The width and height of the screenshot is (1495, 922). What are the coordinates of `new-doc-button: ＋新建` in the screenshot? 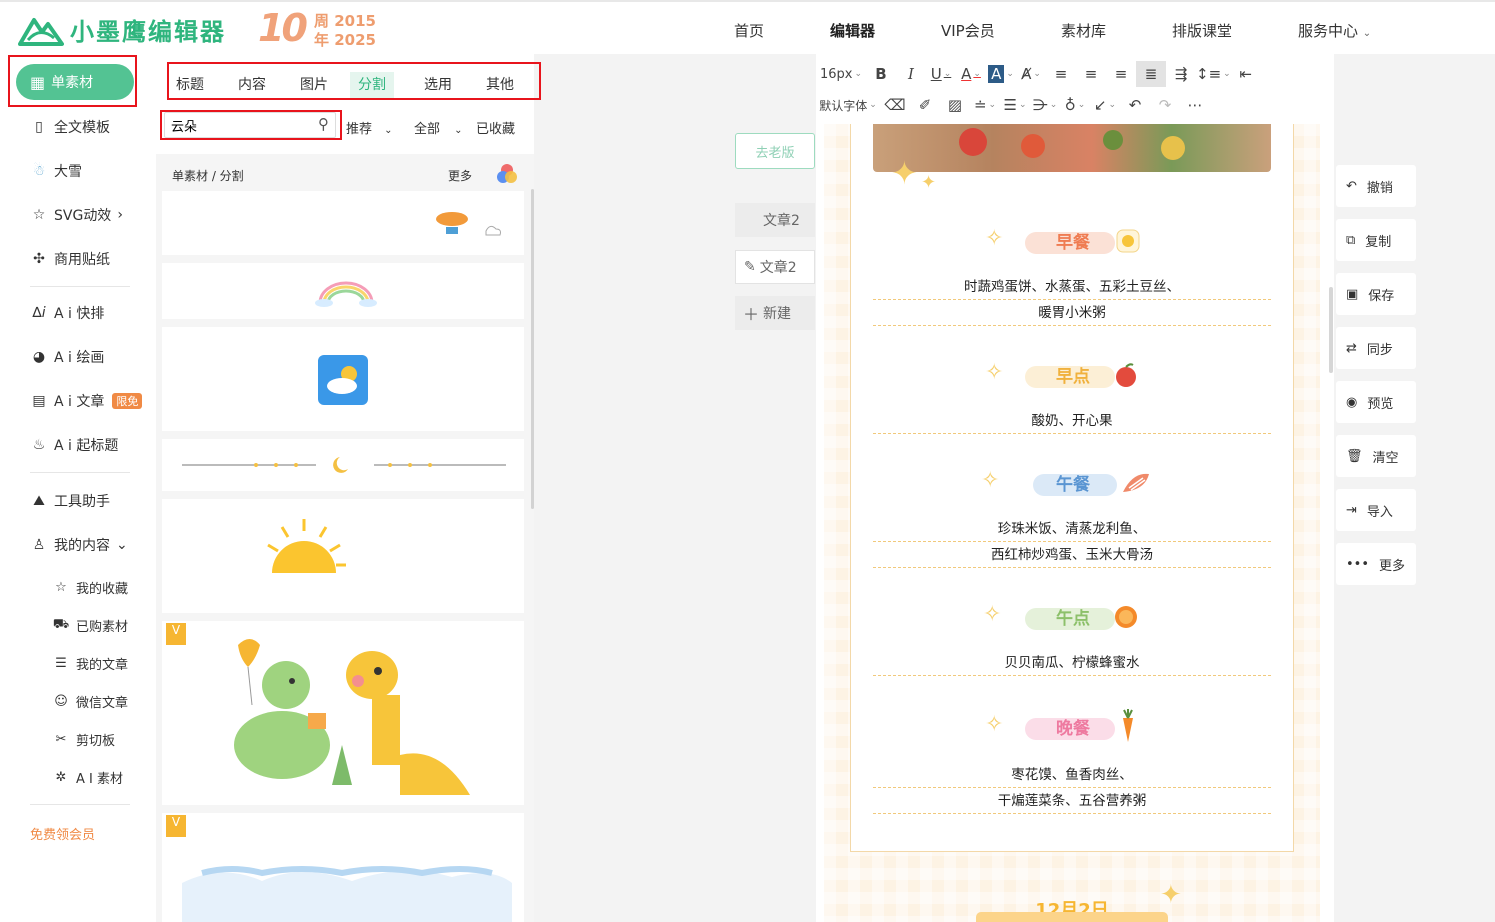 It's located at (775, 313).